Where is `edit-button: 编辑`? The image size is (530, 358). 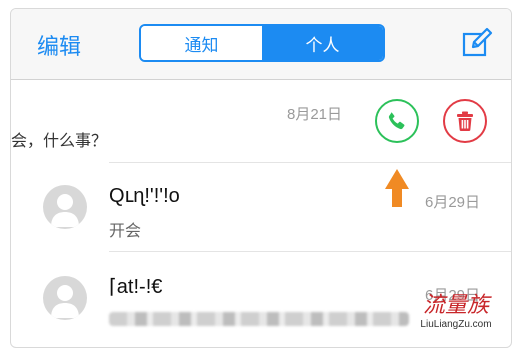 edit-button: 编辑 is located at coordinates (59, 45).